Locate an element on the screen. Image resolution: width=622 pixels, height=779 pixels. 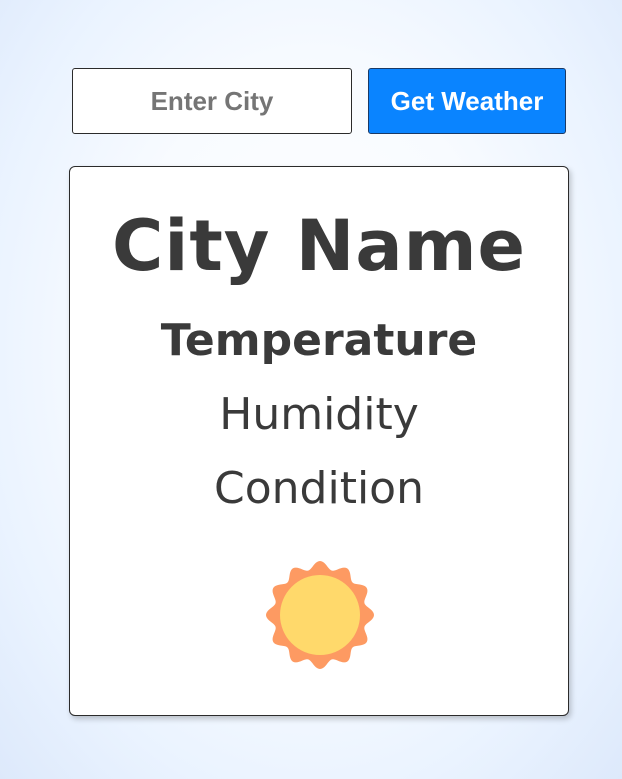
temperature-label: Temperature is located at coordinates (319, 340).